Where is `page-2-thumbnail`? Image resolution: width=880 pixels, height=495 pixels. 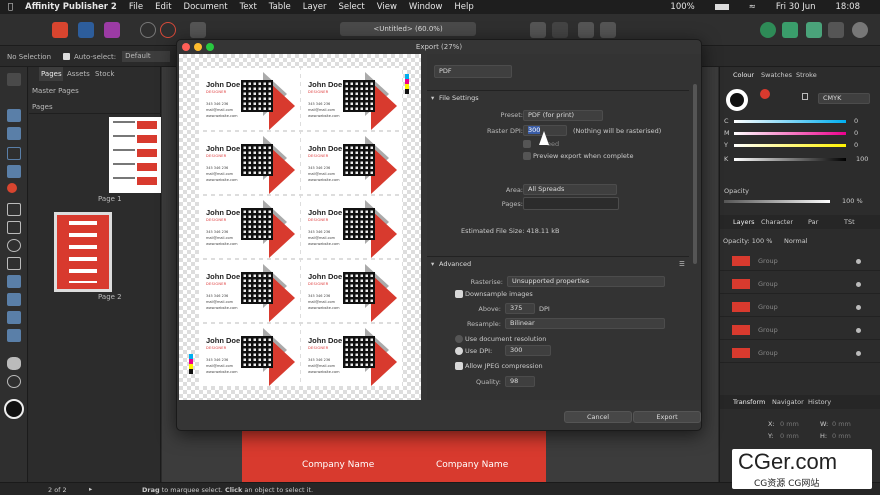 page-2-thumbnail is located at coordinates (83, 252).